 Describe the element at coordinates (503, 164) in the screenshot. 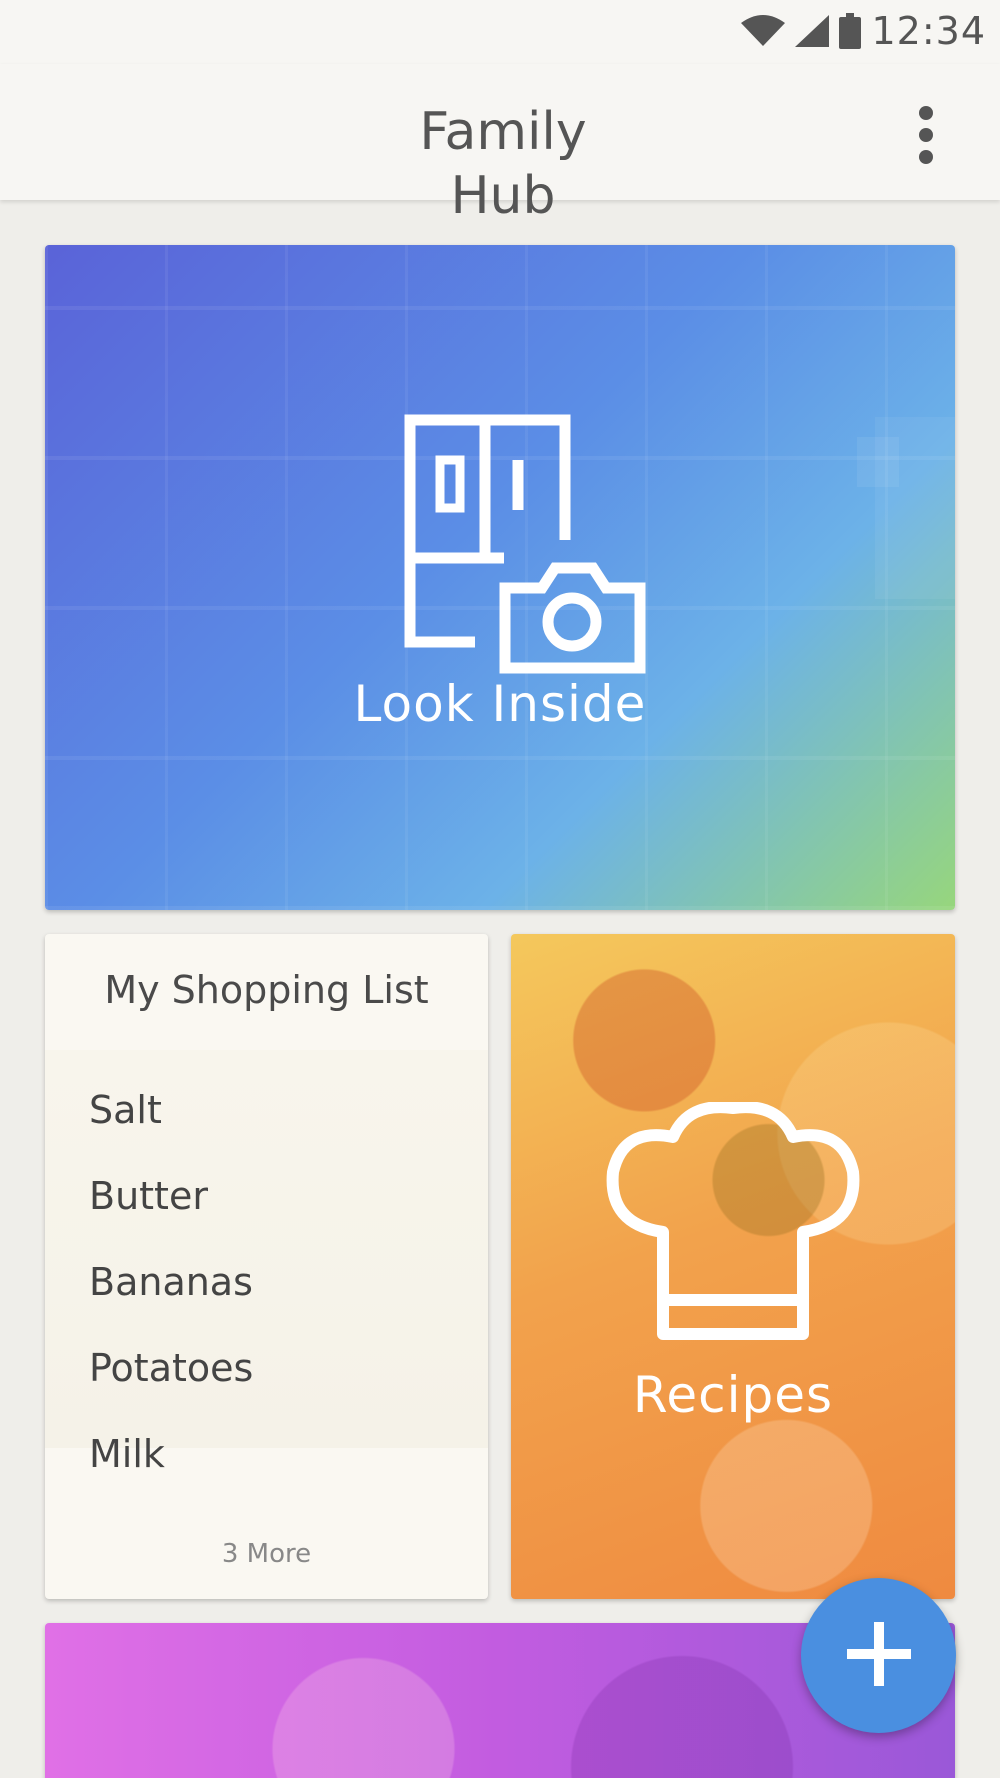

I see `page-title: Family Hub` at that location.